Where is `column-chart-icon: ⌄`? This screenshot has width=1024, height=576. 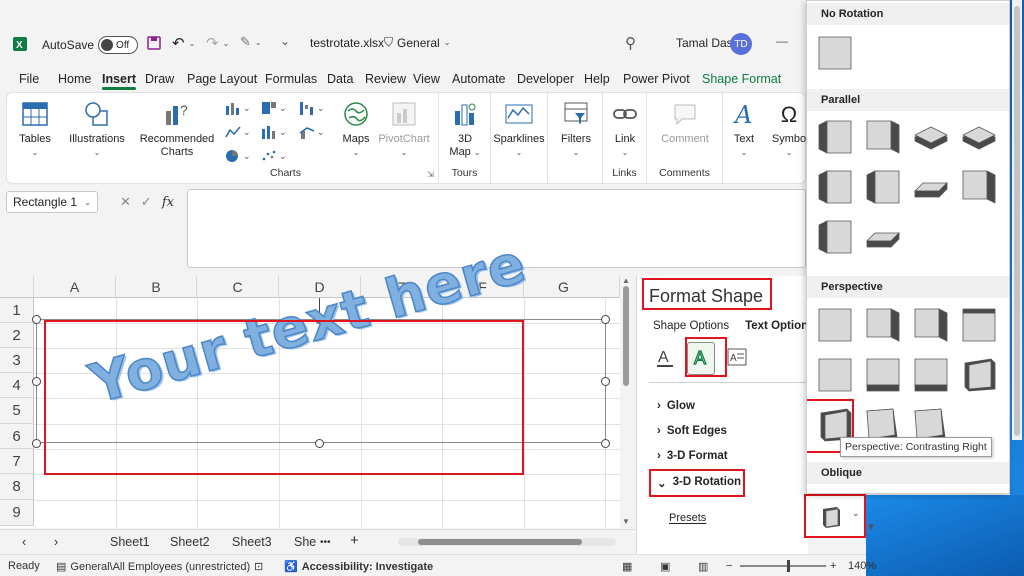 column-chart-icon: ⌄ is located at coordinates (238, 108).